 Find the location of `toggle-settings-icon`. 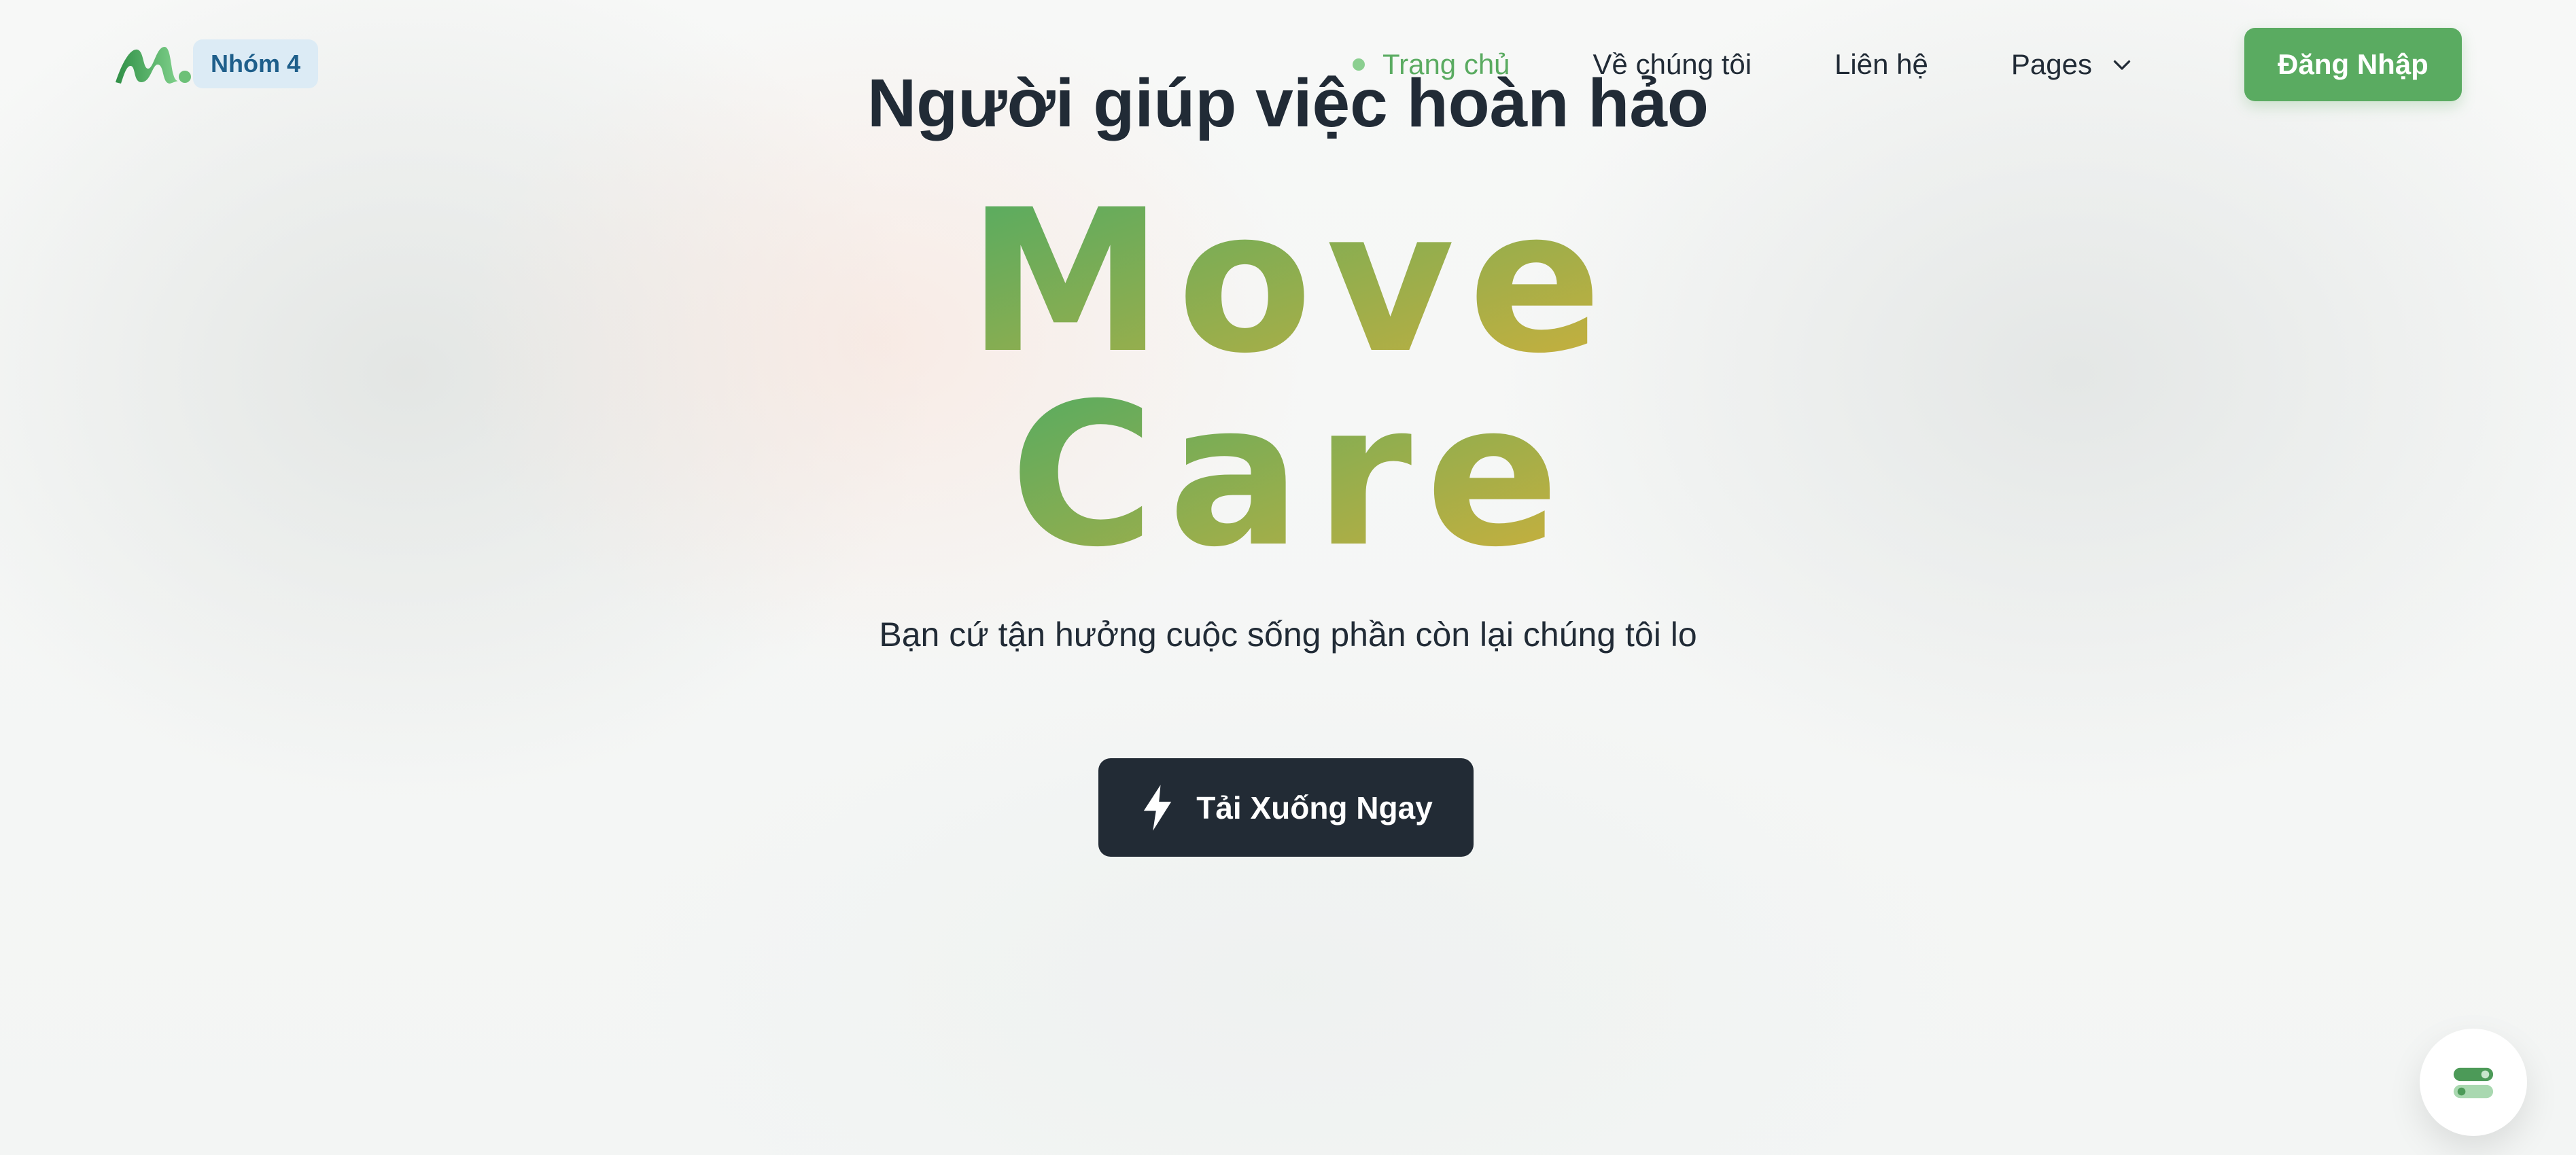

toggle-settings-icon is located at coordinates (2473, 1083).